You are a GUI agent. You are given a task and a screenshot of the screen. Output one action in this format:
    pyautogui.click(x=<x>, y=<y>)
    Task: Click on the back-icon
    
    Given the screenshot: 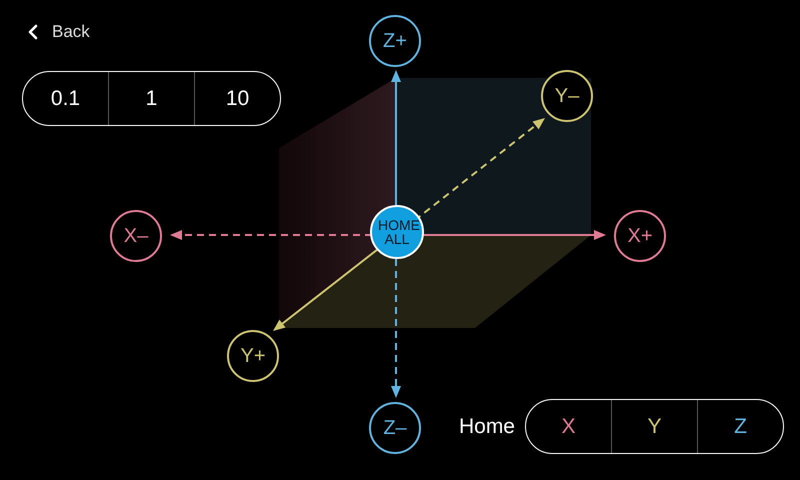 What is the action you would take?
    pyautogui.click(x=33, y=32)
    